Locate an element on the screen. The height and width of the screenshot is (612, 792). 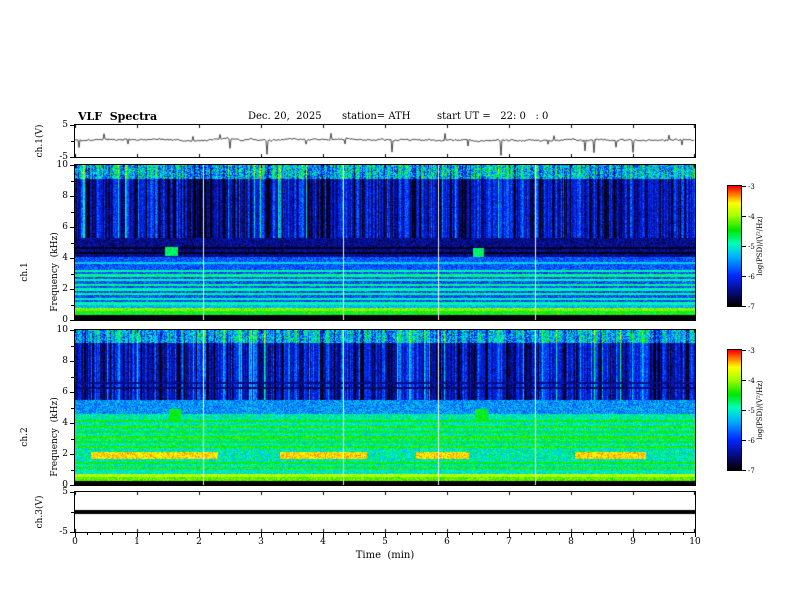
ch1-voltage-panel is located at coordinates (385, 141).